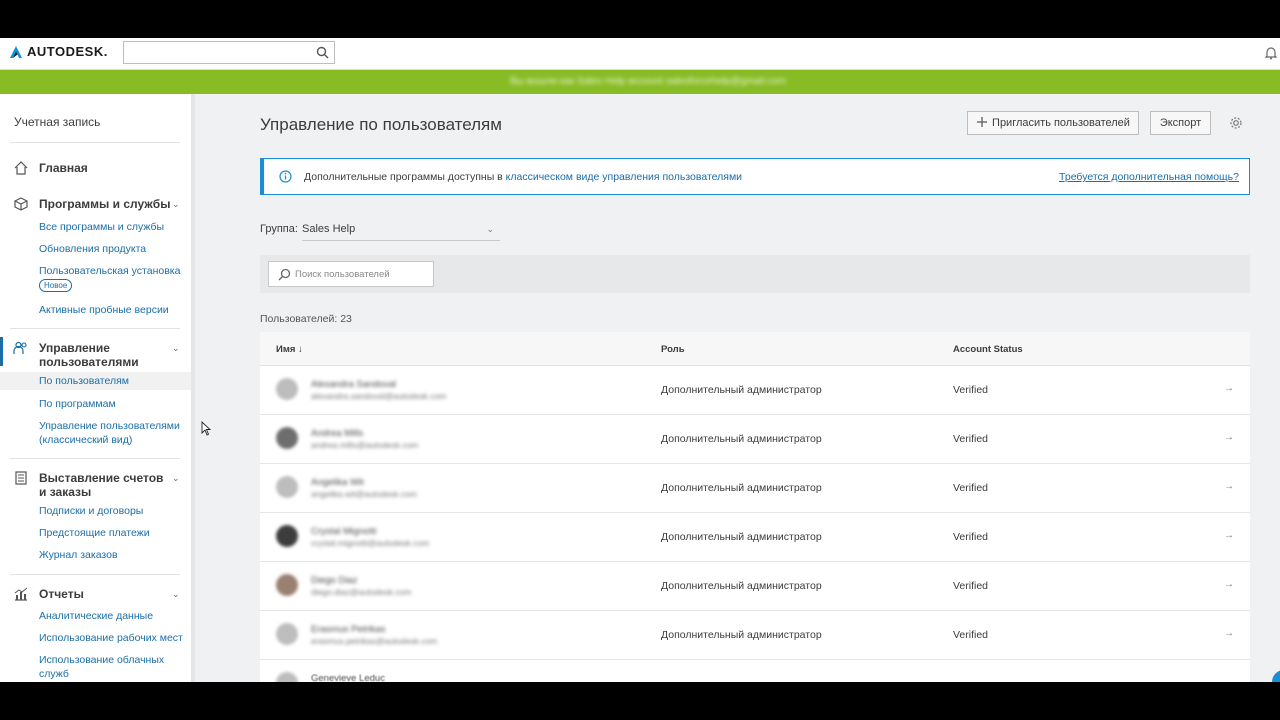  What do you see at coordinates (348, 677) in the screenshot?
I see `user-name: Genevieve Leduc` at bounding box center [348, 677].